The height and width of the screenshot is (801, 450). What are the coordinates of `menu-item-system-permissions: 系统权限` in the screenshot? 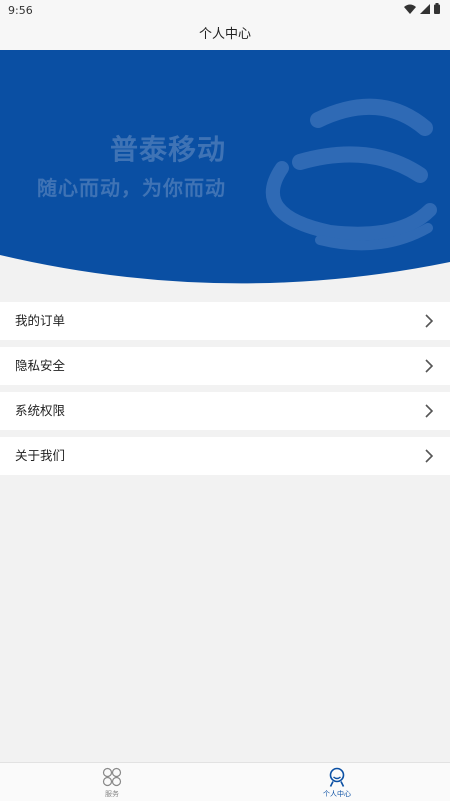 It's located at (225, 411).